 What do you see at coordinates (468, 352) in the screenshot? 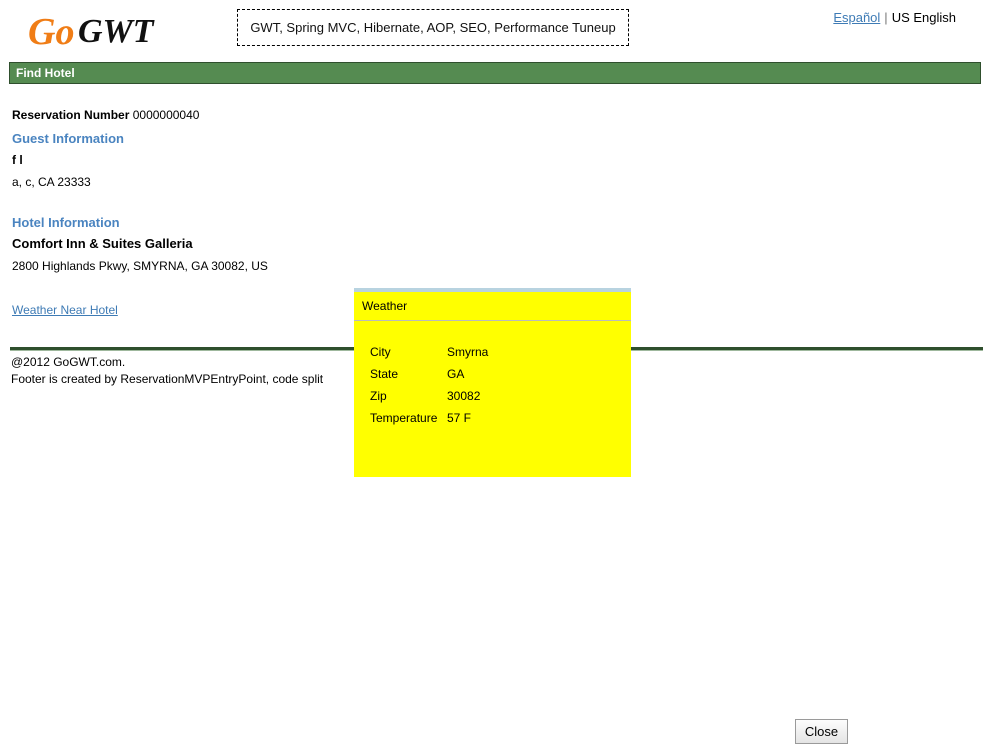
I see `weather-city-value: Smyrna` at bounding box center [468, 352].